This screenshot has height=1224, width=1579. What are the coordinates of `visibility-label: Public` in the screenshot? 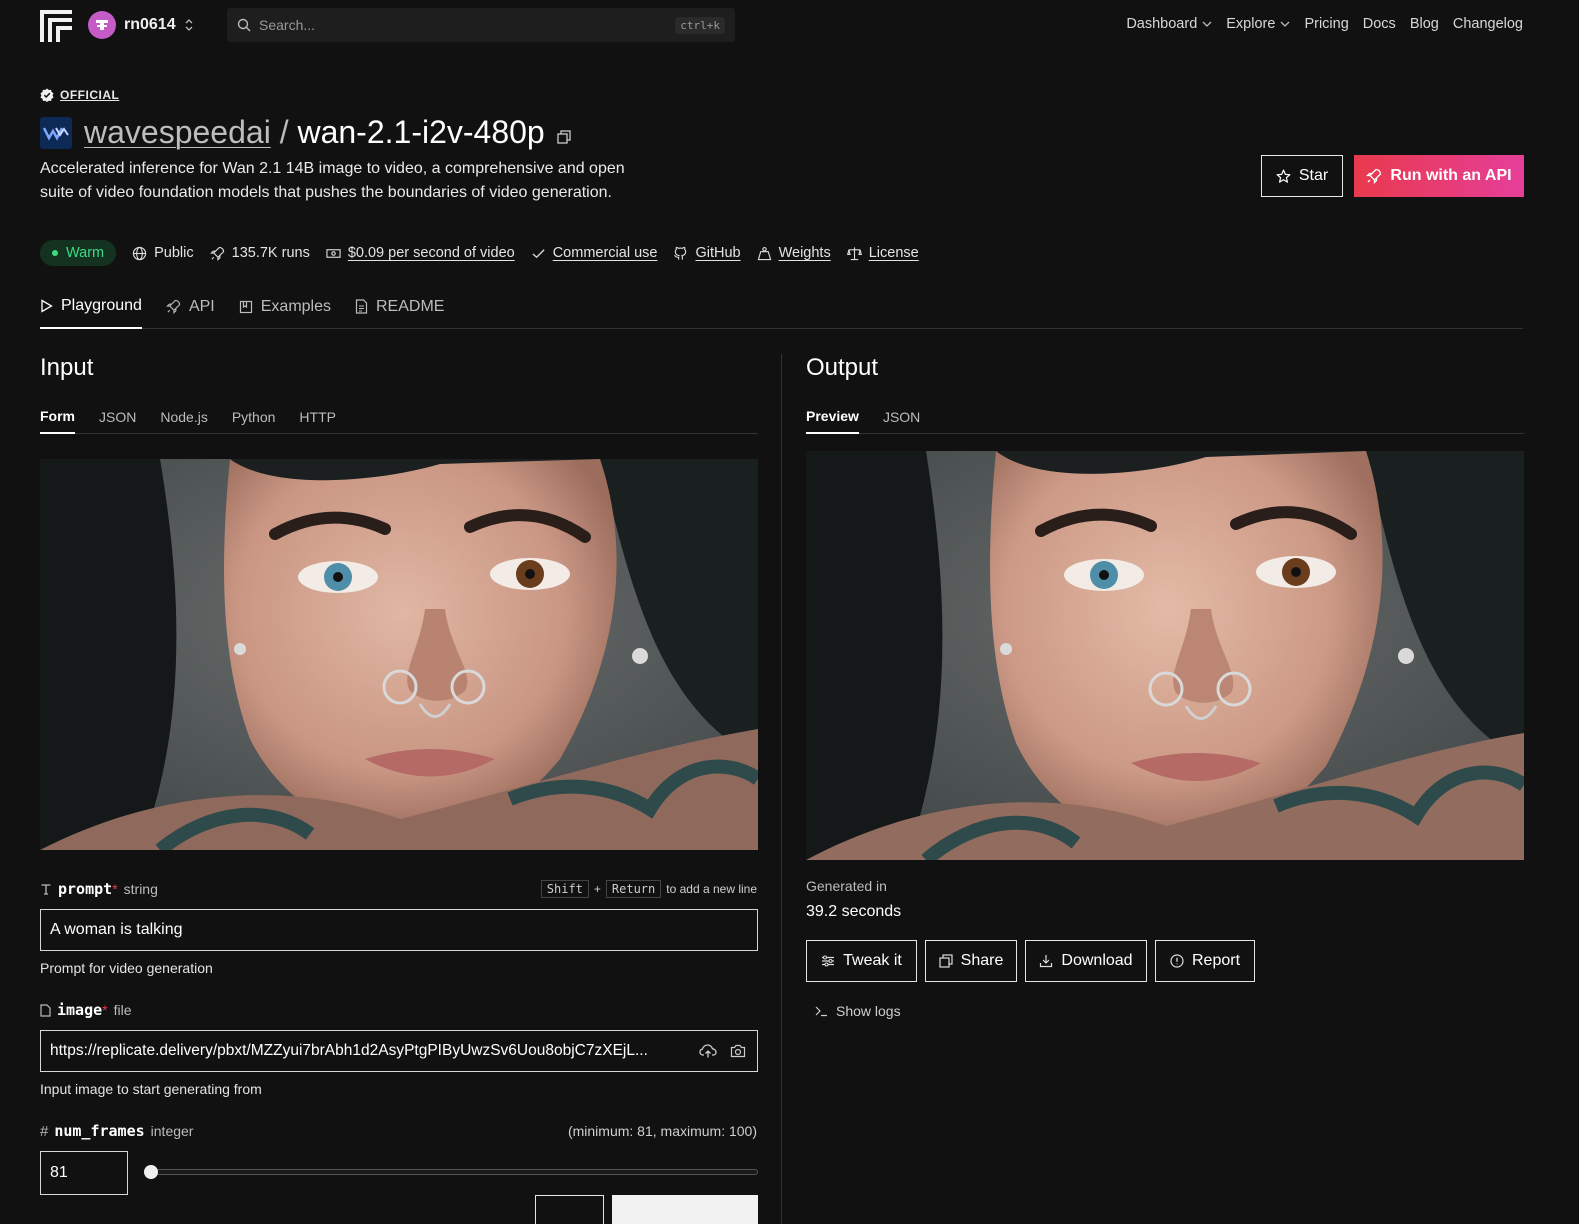 It's located at (174, 253).